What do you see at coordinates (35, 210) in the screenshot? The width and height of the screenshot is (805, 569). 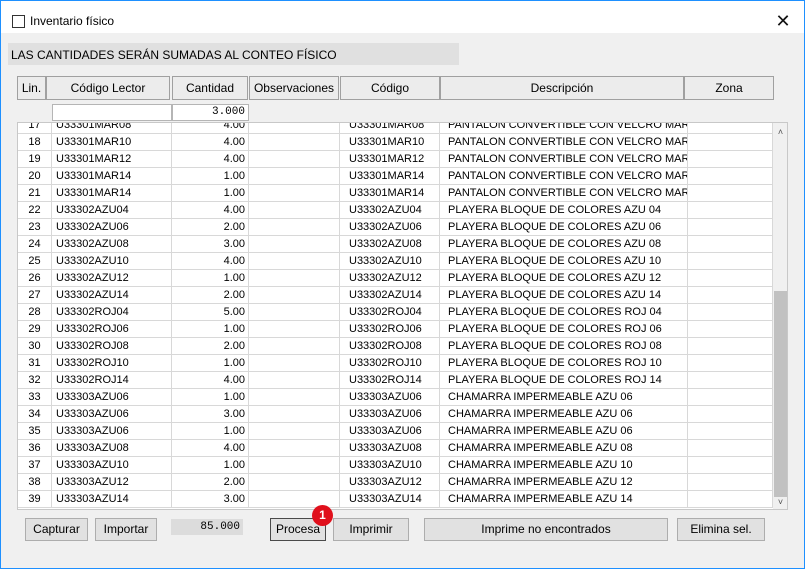 I see `cell-lin: 22` at bounding box center [35, 210].